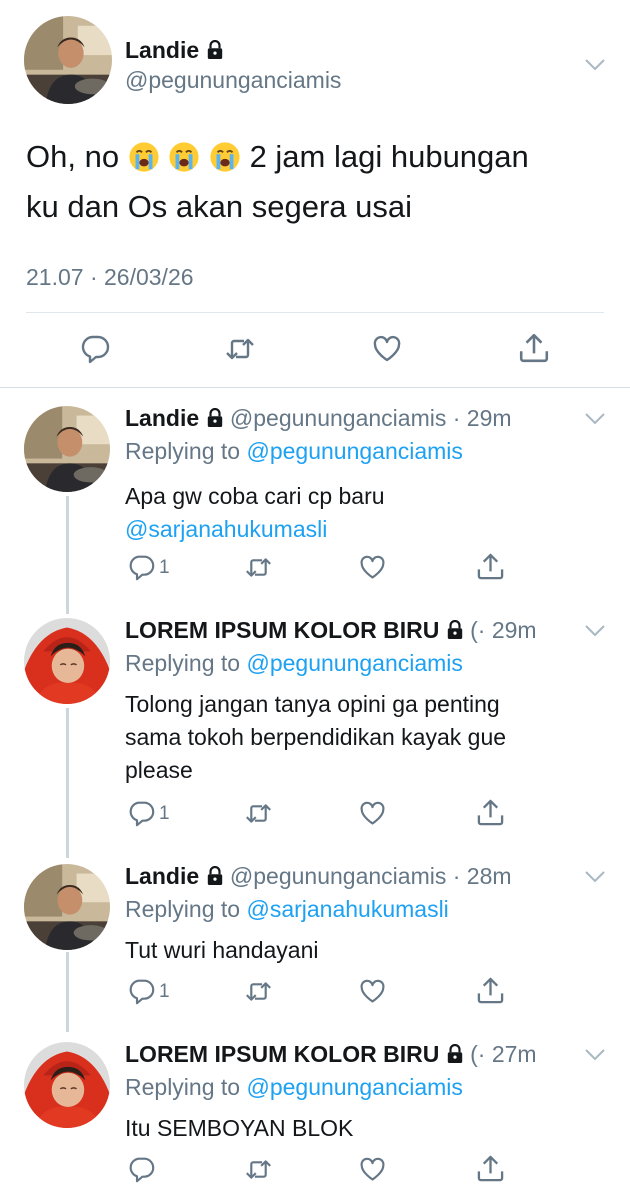 The height and width of the screenshot is (1200, 630). I want to click on tweet-text-line: ku dan Os akan segera usai, so click(219, 206).